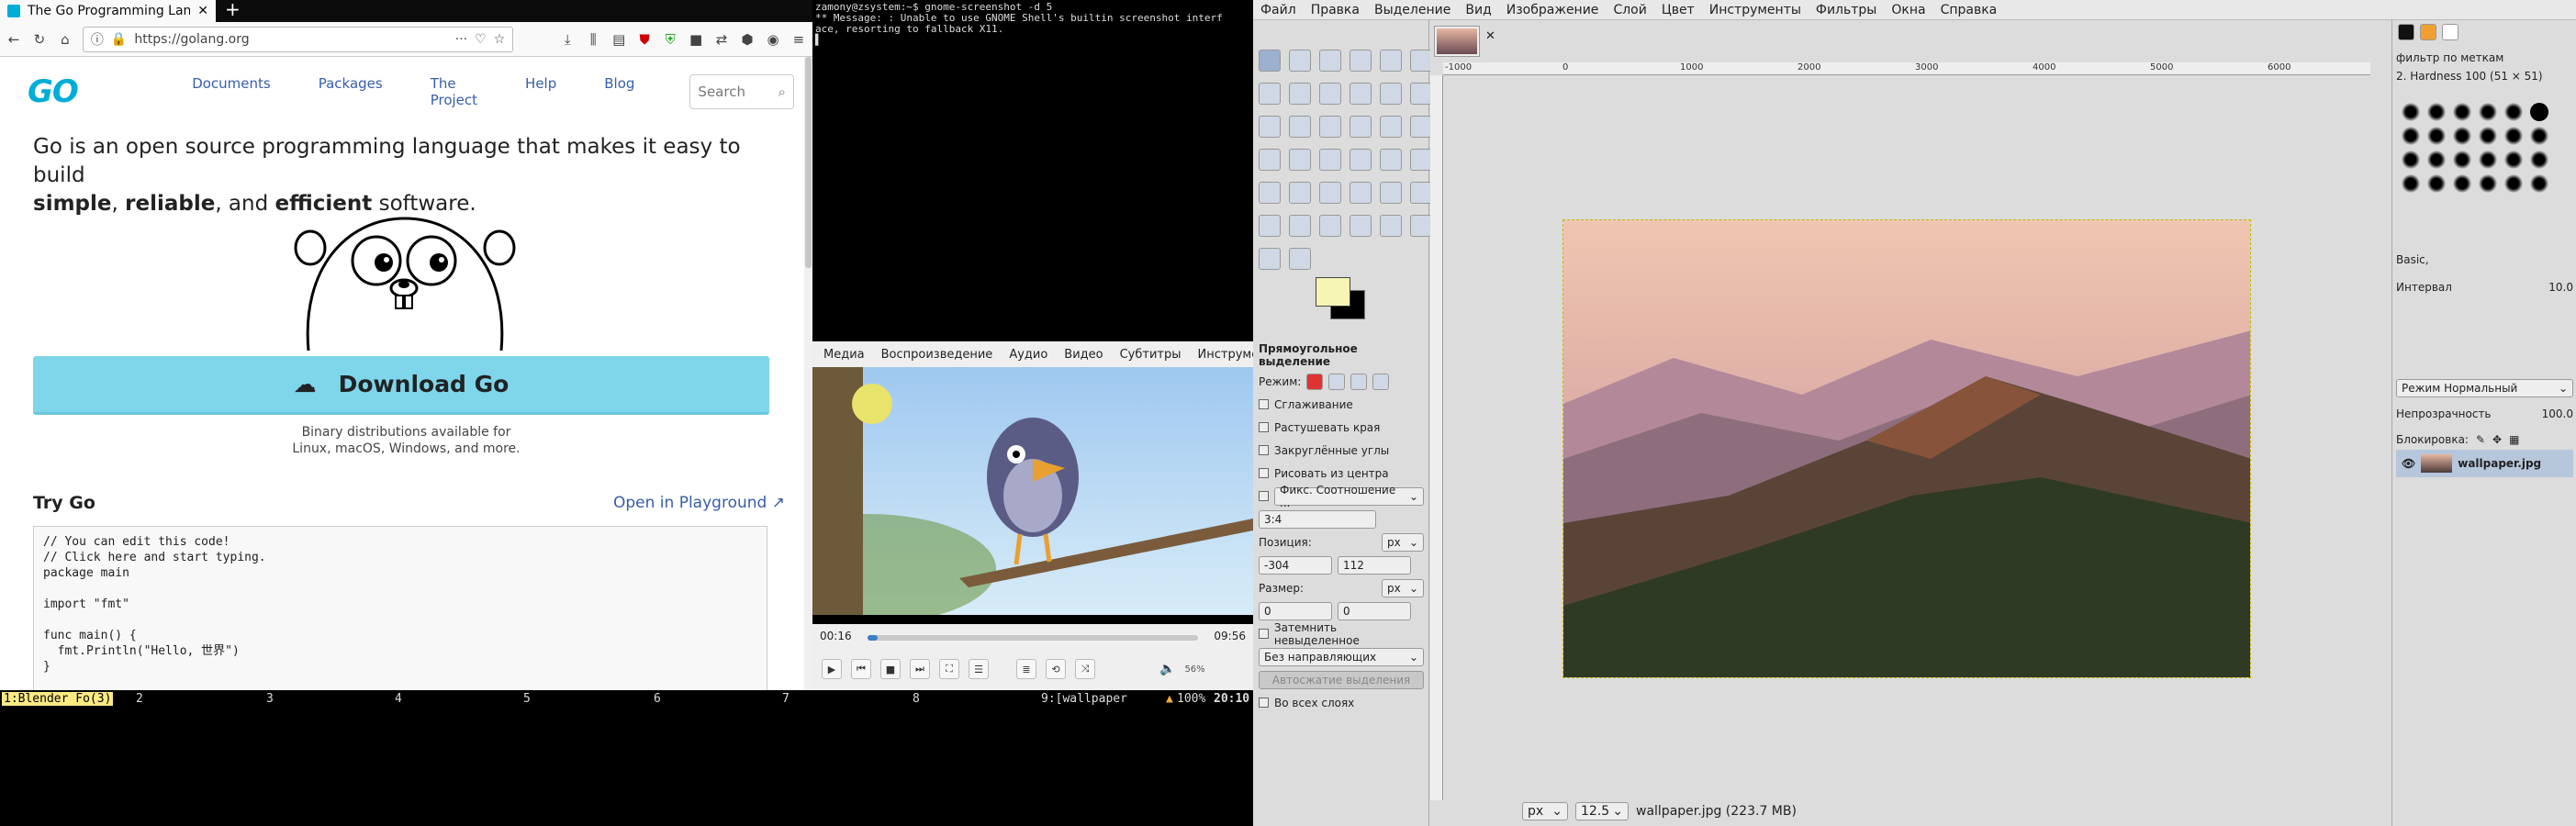 This screenshot has width=2576, height=826. Describe the element at coordinates (1391, 226) in the screenshot. I see `perspective-clone-tool-icon` at that location.